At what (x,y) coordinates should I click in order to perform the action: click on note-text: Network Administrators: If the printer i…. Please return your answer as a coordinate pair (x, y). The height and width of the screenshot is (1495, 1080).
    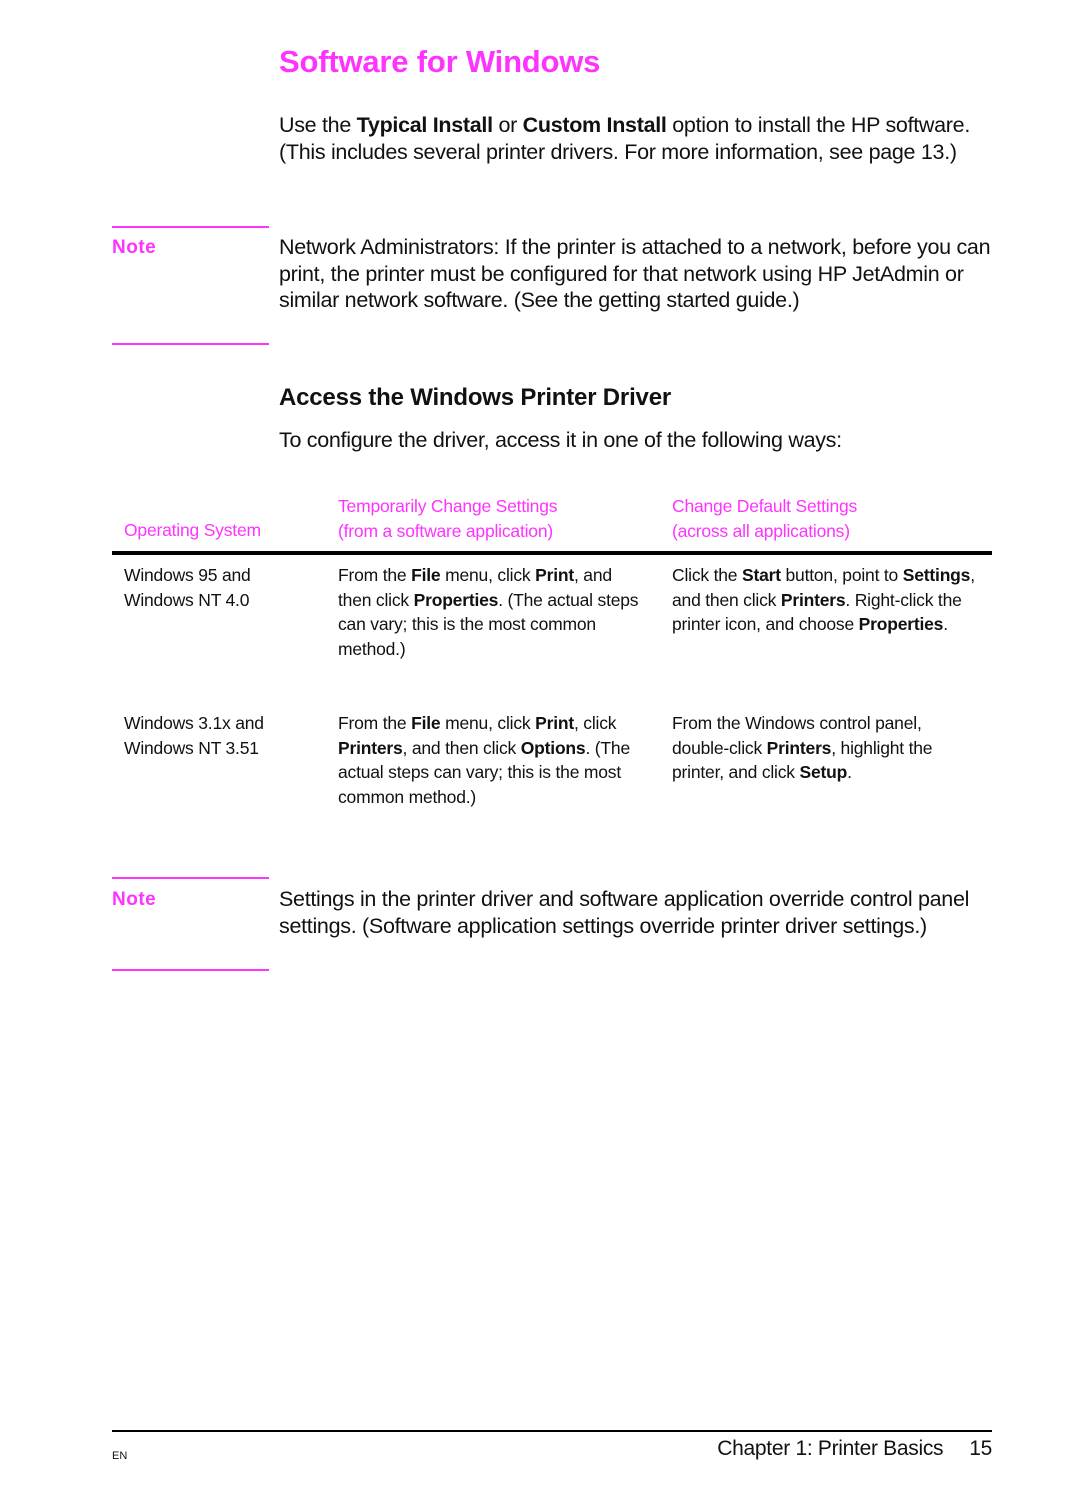
    Looking at the image, I should click on (635, 273).